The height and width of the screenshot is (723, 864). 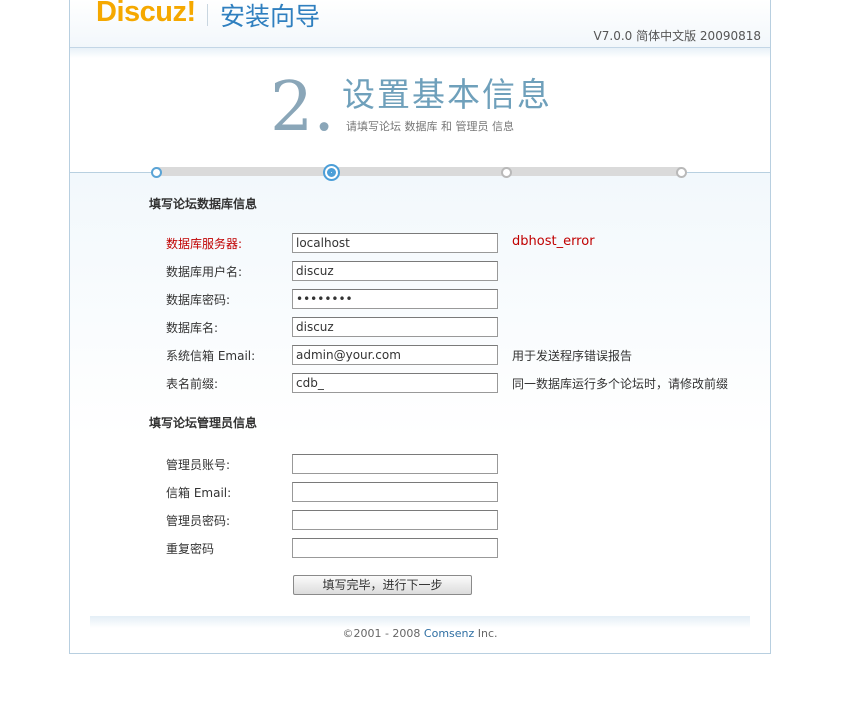 I want to click on install-wizard-title: 安装向导, so click(x=270, y=16).